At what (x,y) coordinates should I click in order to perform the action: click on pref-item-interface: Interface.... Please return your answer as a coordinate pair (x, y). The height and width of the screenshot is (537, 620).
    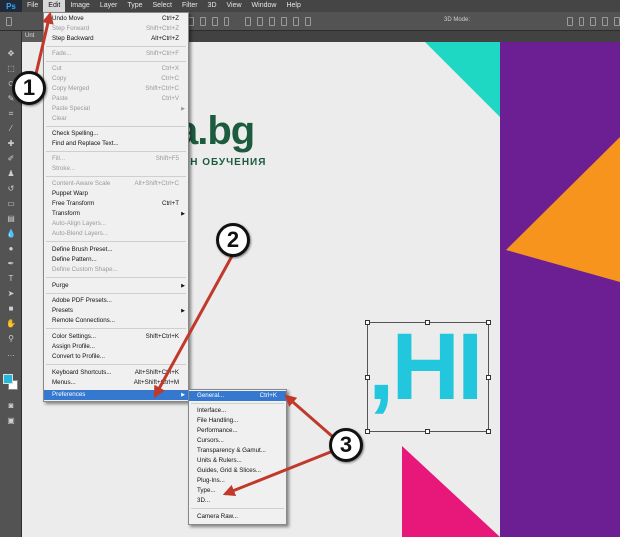
    Looking at the image, I should click on (237, 411).